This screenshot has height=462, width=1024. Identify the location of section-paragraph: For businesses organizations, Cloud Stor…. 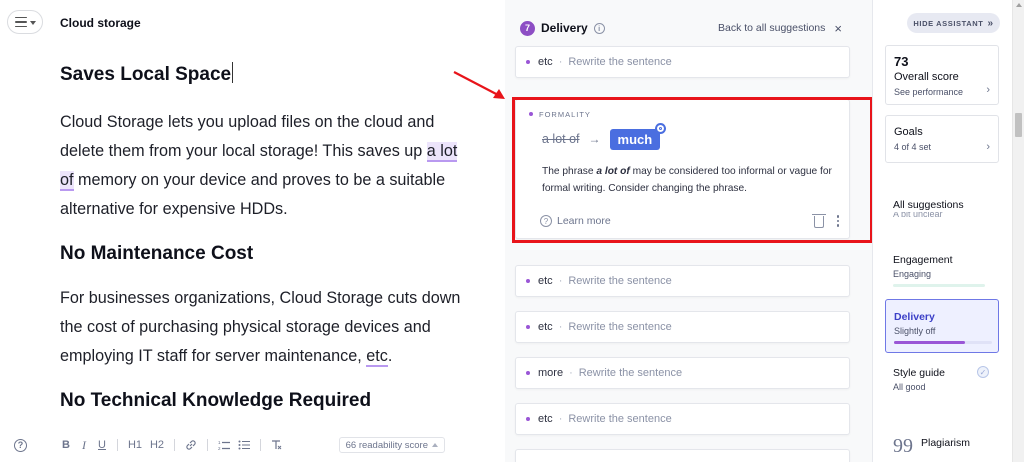
(265, 327).